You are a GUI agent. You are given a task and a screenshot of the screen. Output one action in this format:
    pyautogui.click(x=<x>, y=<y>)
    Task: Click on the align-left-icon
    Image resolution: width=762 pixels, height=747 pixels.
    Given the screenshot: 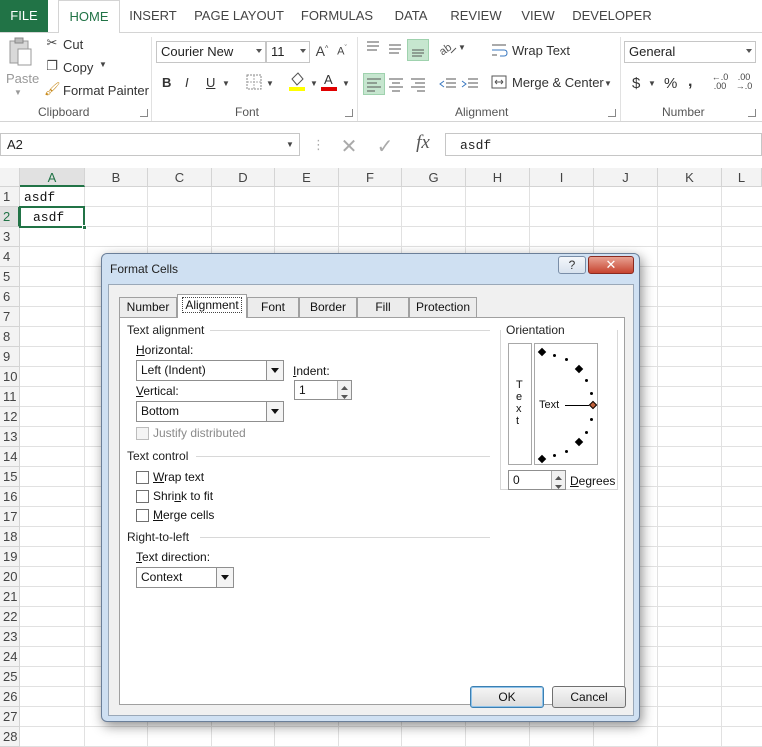 What is the action you would take?
    pyautogui.click(x=374, y=84)
    